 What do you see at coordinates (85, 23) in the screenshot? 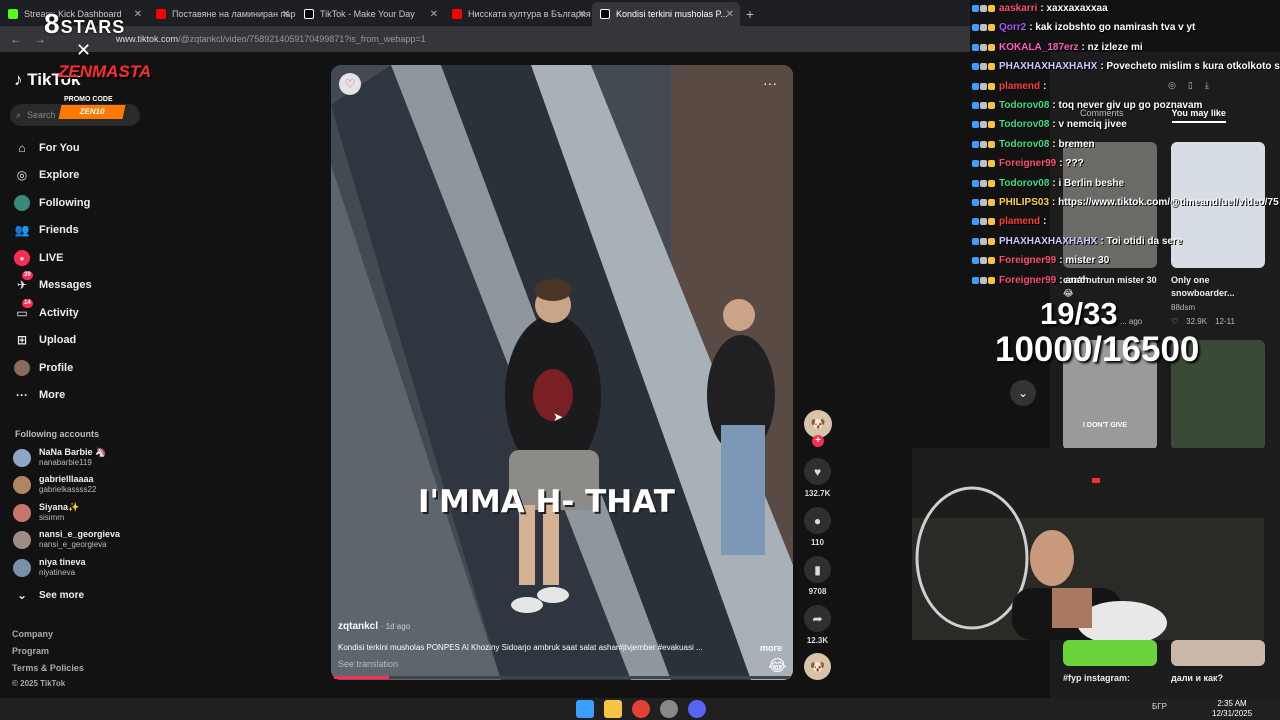
I see `stars-overlay: 8STARS` at bounding box center [85, 23].